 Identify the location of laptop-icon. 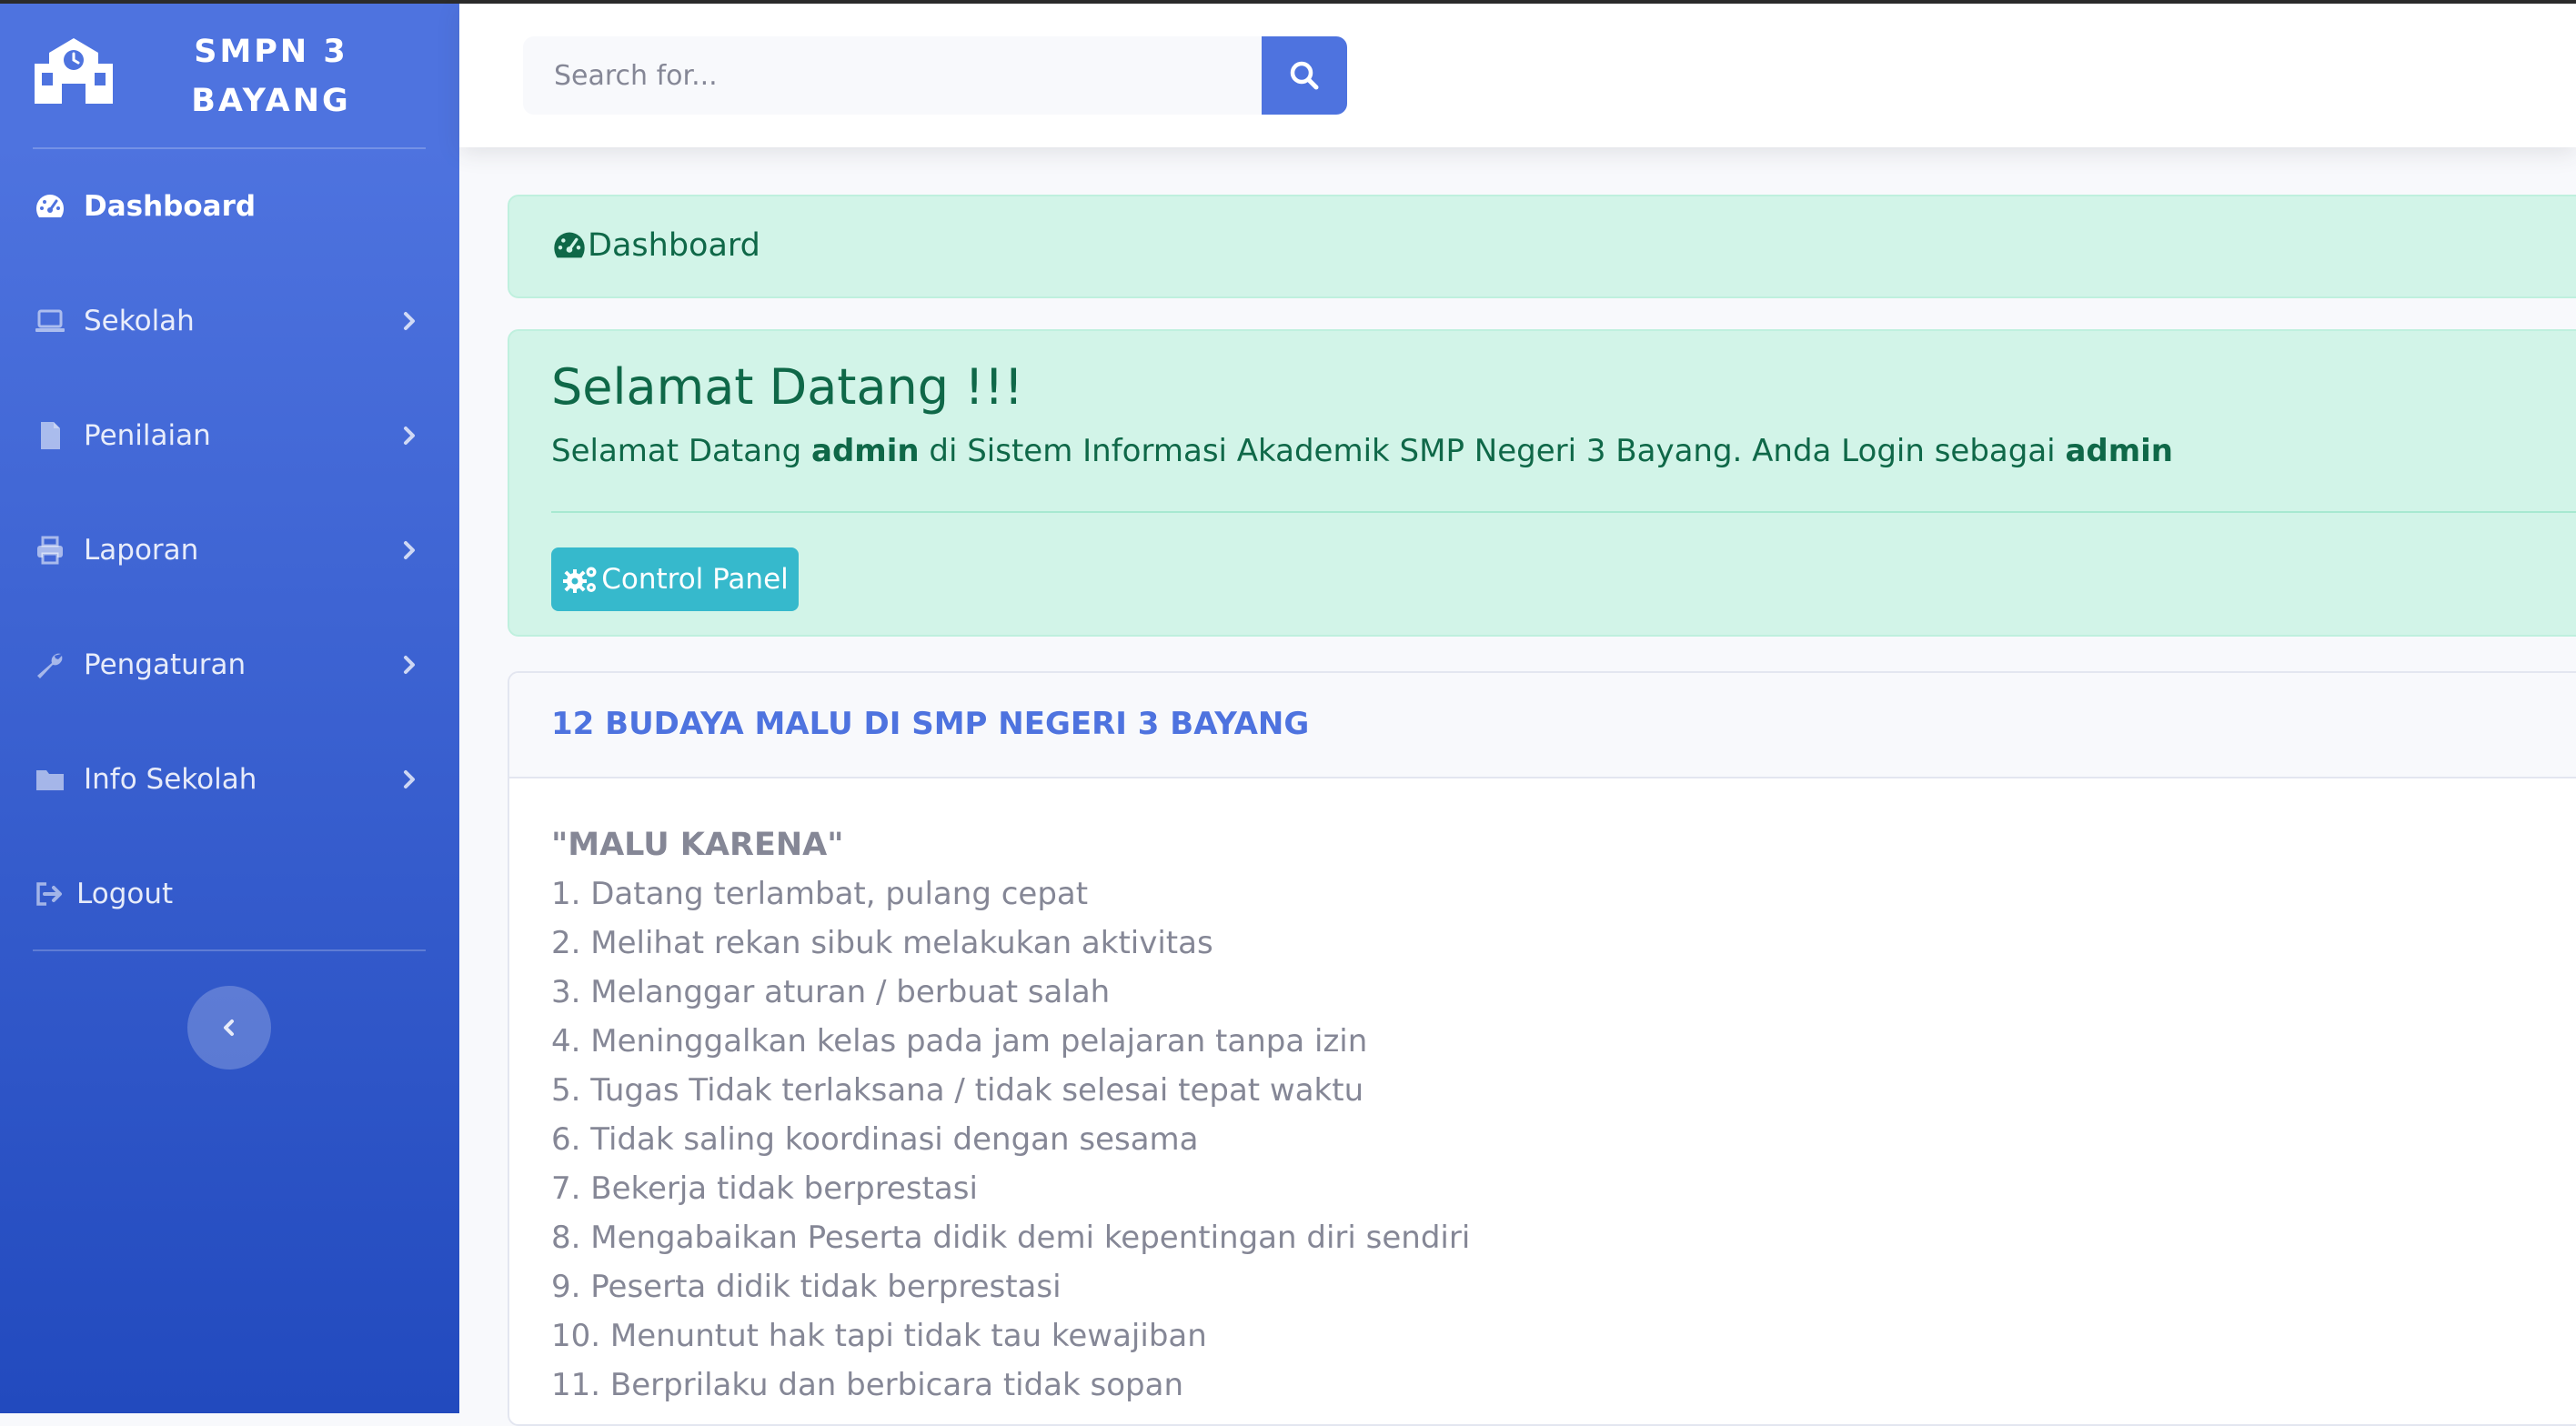
(50, 321).